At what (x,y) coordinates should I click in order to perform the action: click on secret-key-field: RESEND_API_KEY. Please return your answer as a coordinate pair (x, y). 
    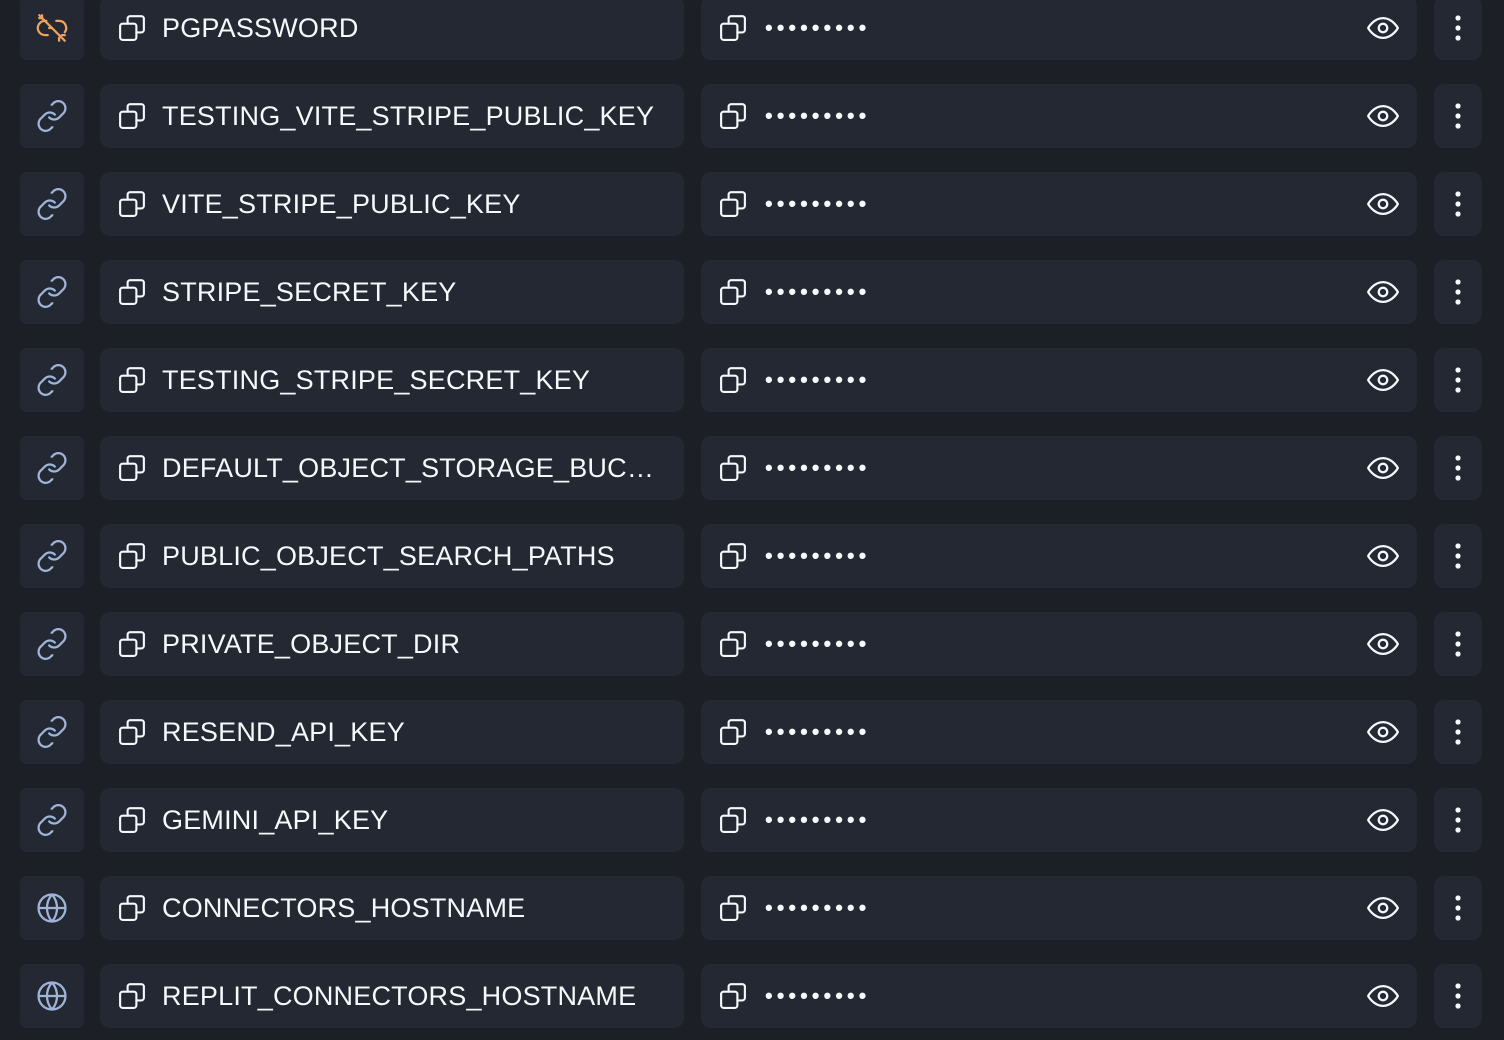
    Looking at the image, I should click on (392, 732).